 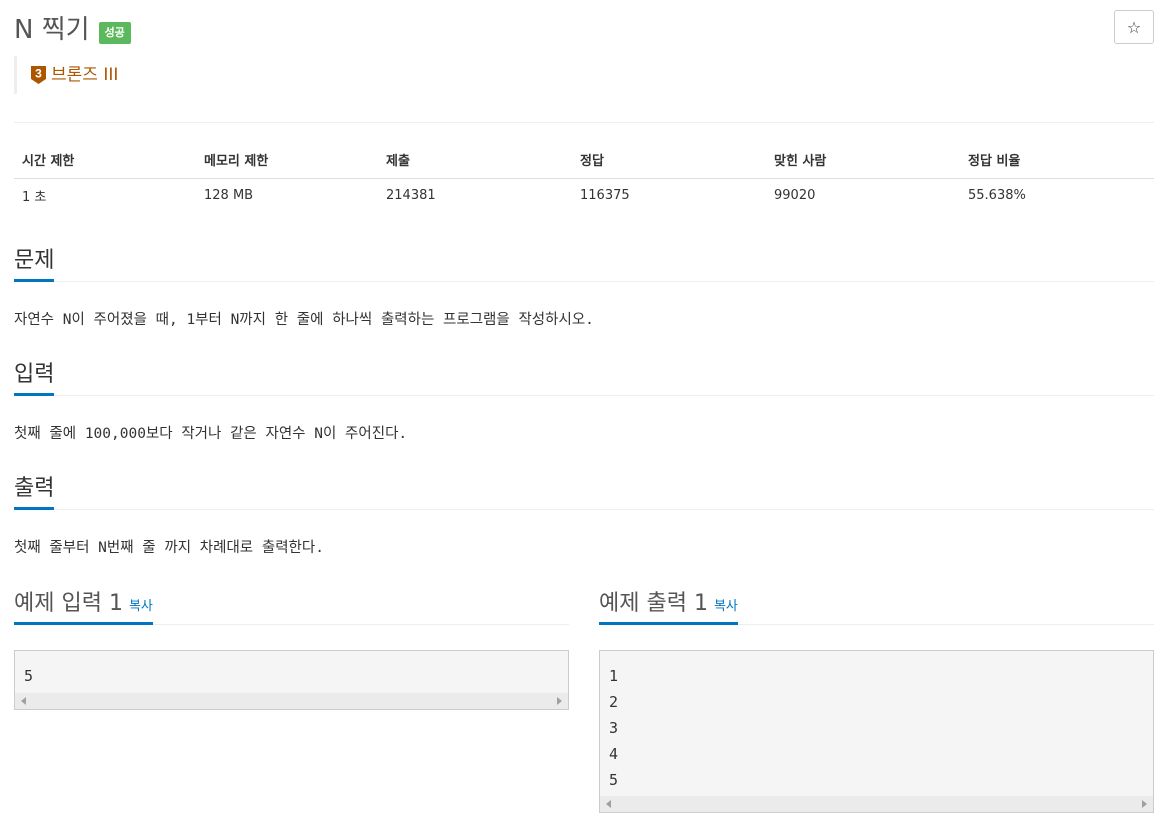 I want to click on sample-output-line: 2, so click(x=614, y=702).